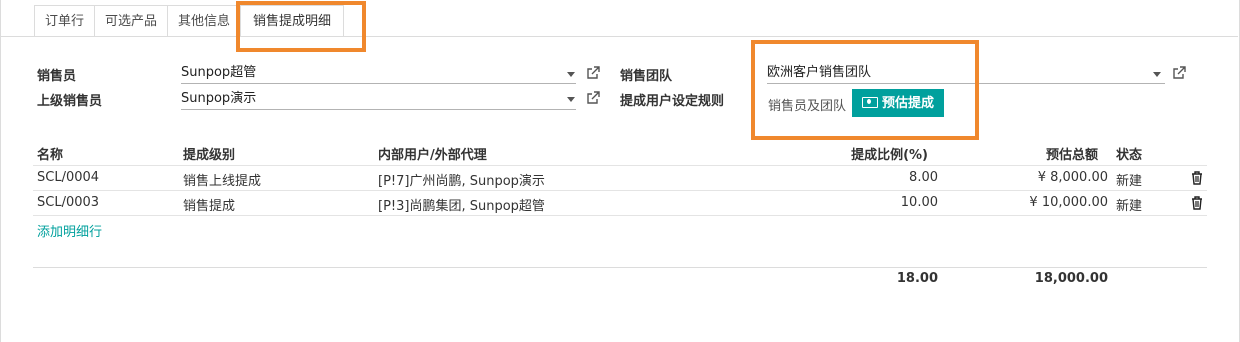  I want to click on tab-other-info: 其他信息, so click(204, 21).